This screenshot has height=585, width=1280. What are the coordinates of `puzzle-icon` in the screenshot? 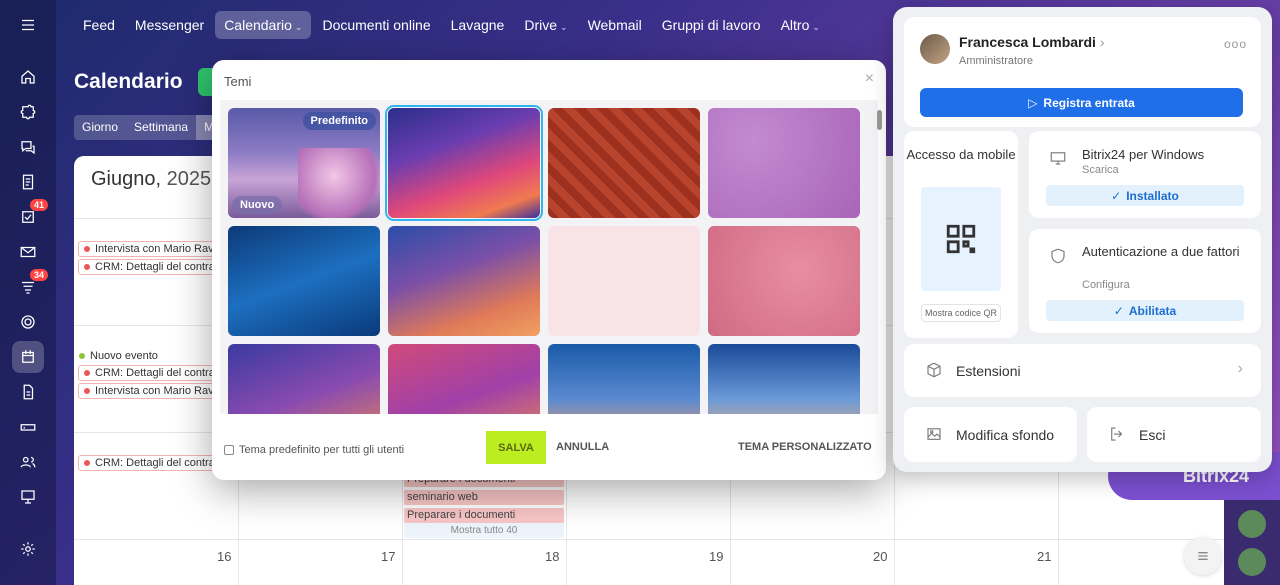 It's located at (28, 112).